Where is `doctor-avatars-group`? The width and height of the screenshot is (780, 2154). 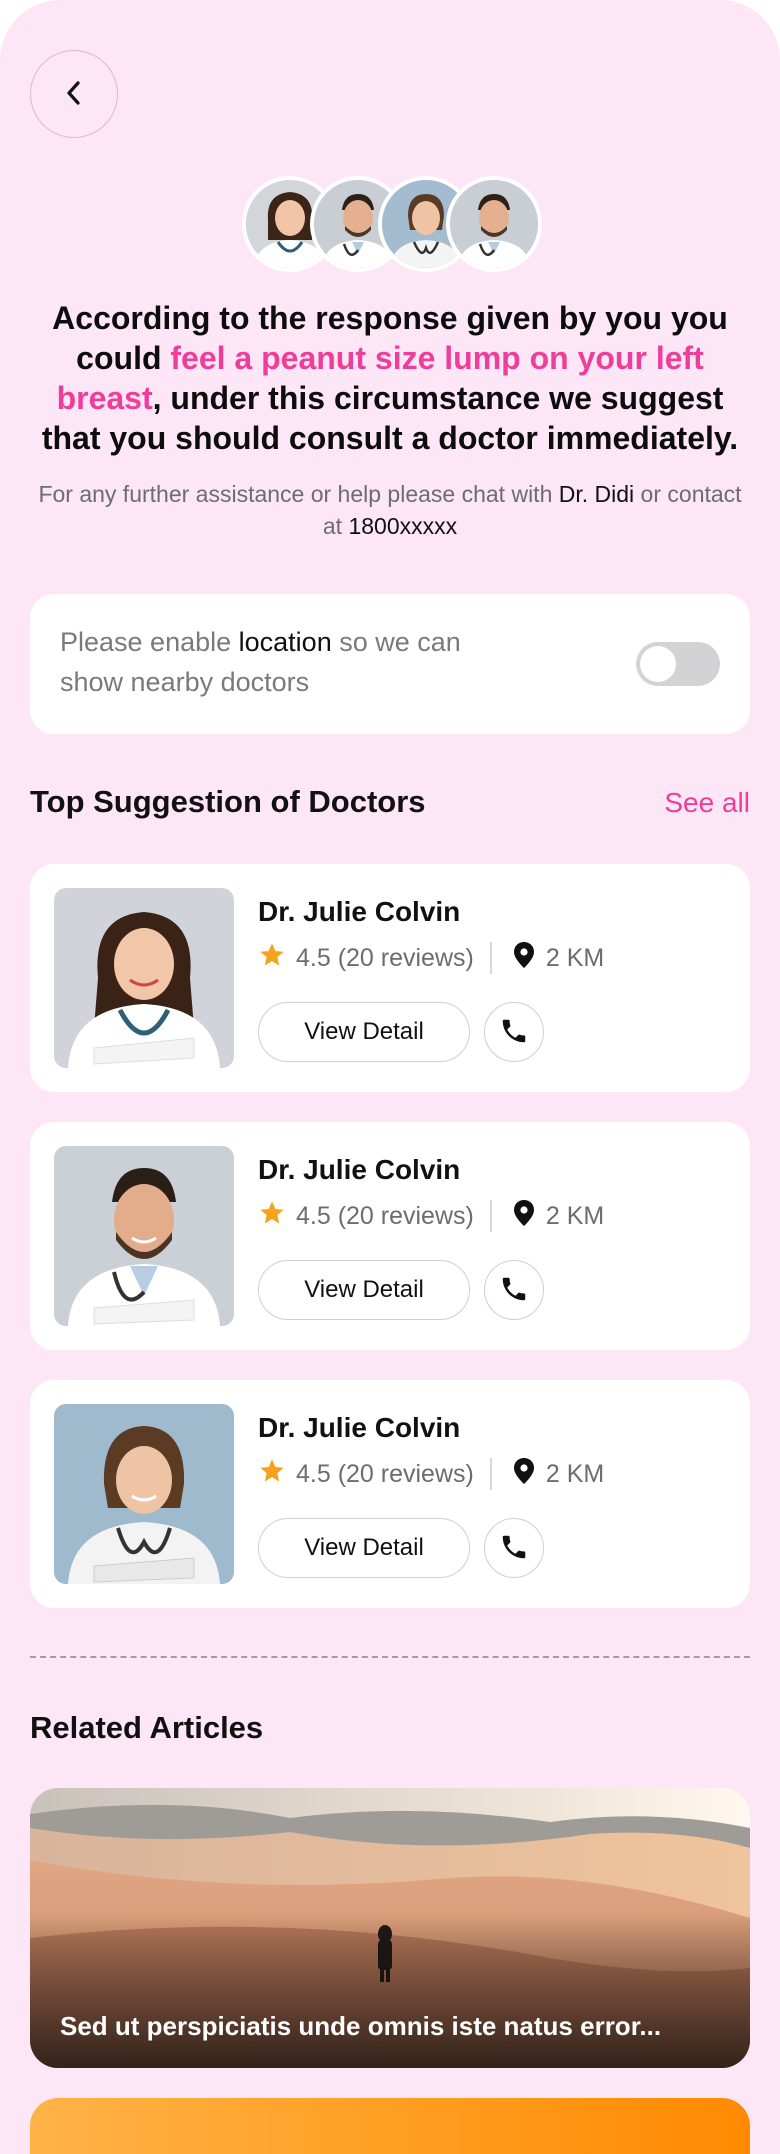 doctor-avatars-group is located at coordinates (392, 224).